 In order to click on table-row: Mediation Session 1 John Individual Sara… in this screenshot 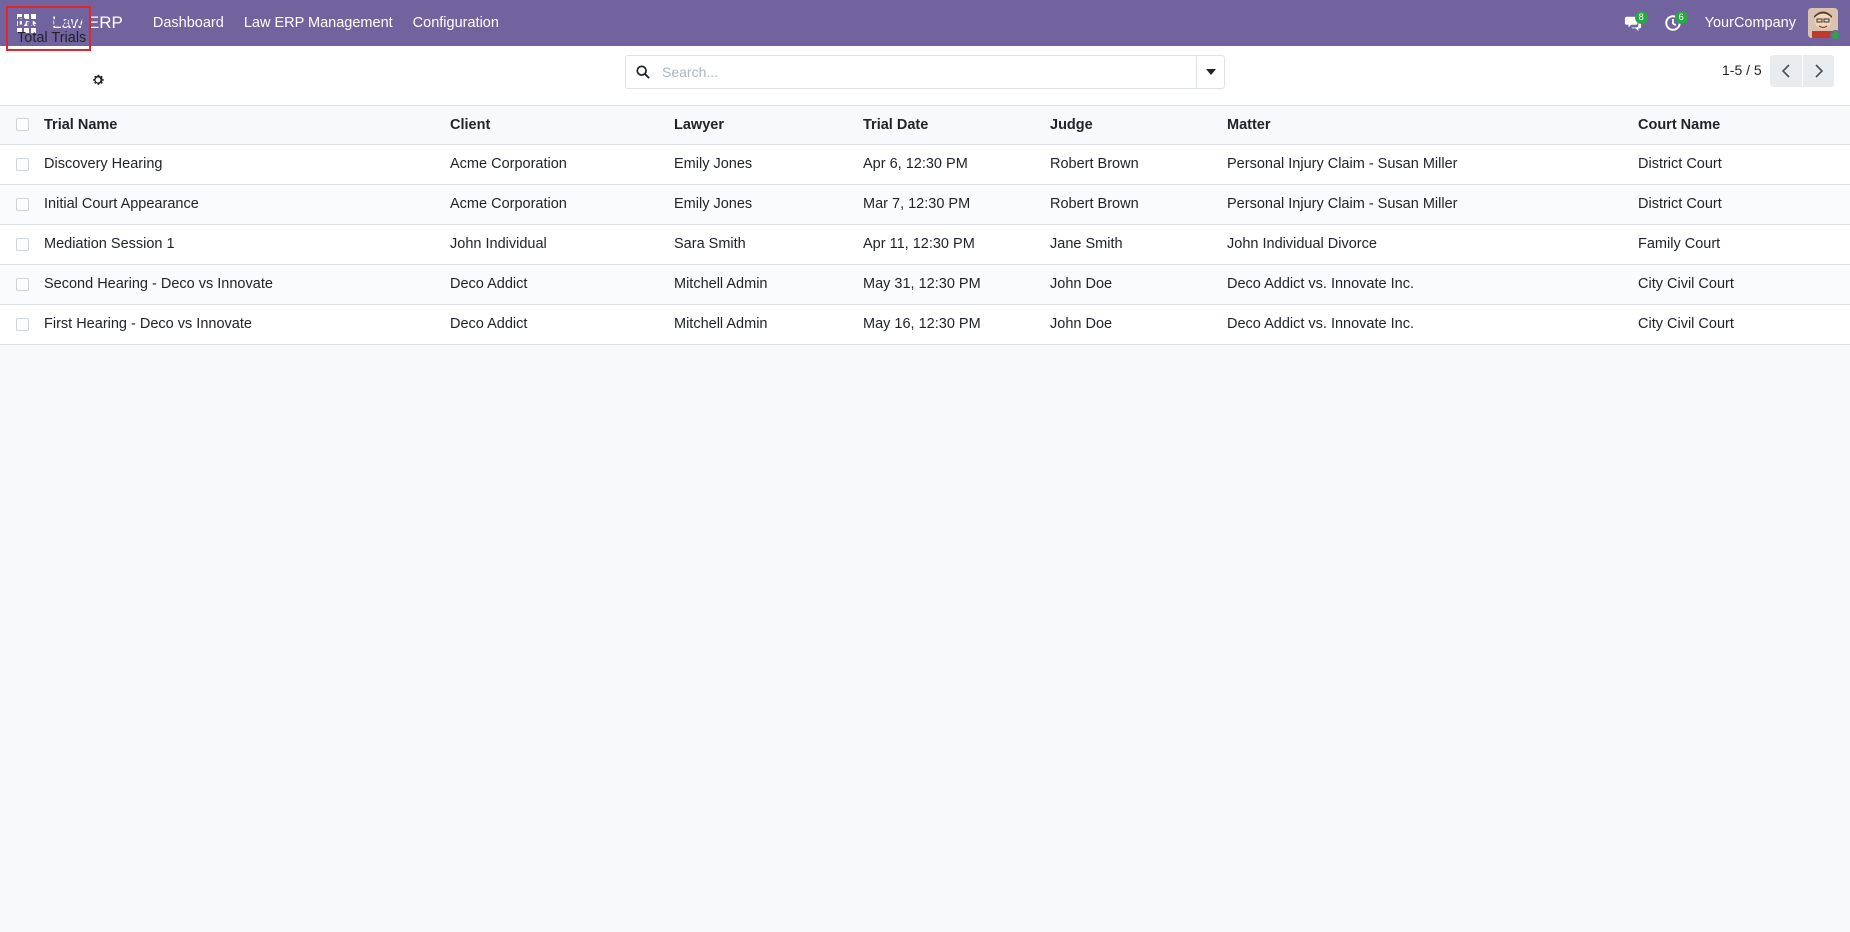, I will do `click(925, 244)`.